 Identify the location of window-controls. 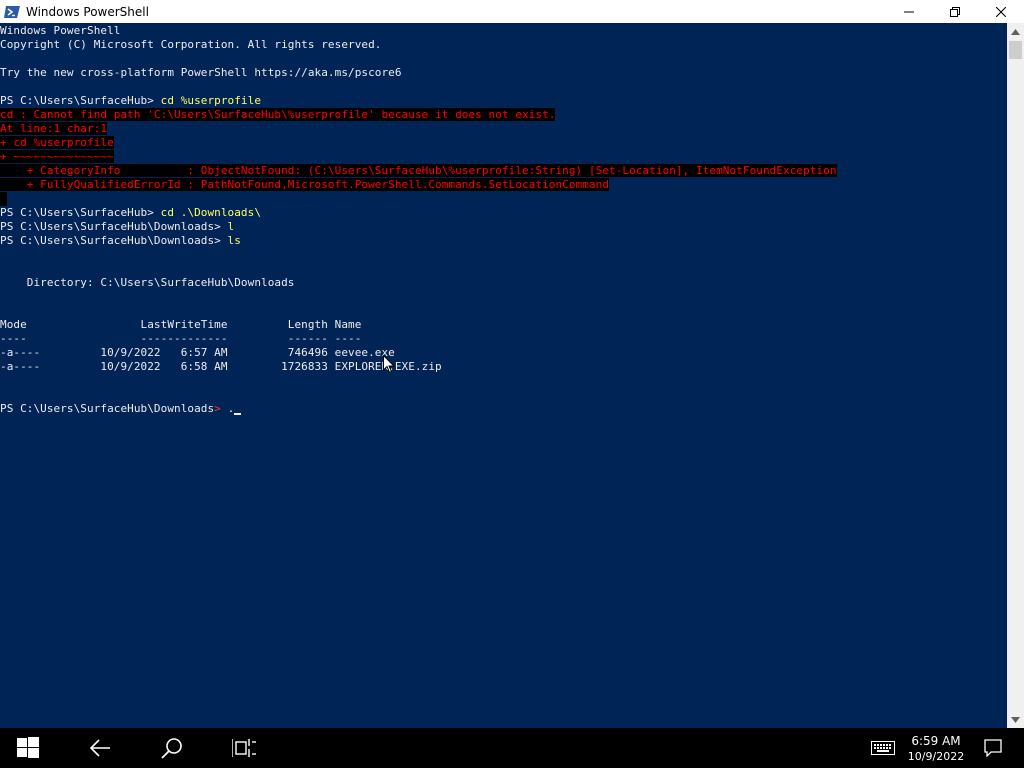
(955, 11).